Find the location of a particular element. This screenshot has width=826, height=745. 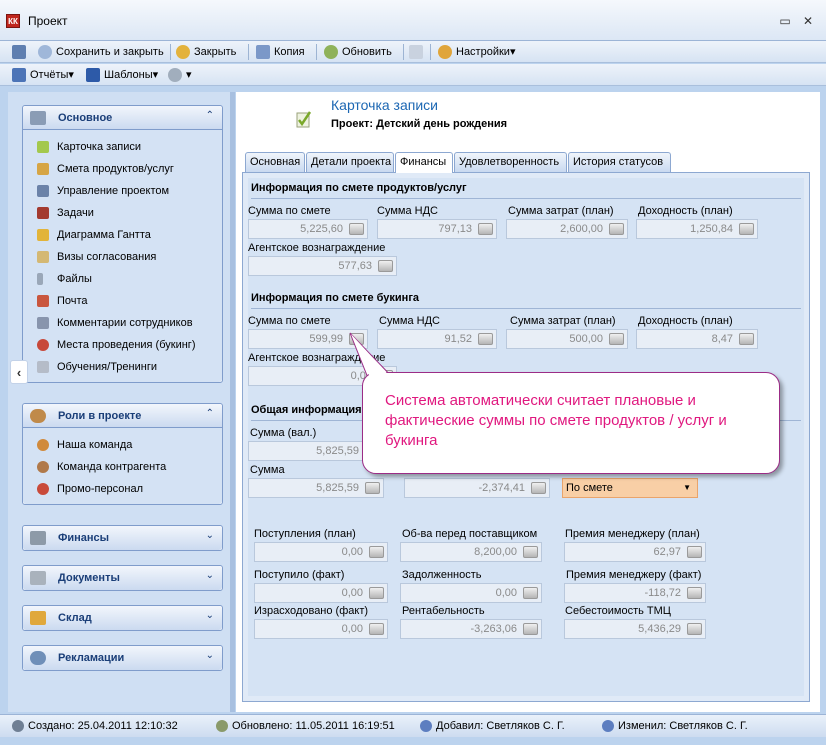

general-sum-field: 5,825,59 is located at coordinates (316, 488).